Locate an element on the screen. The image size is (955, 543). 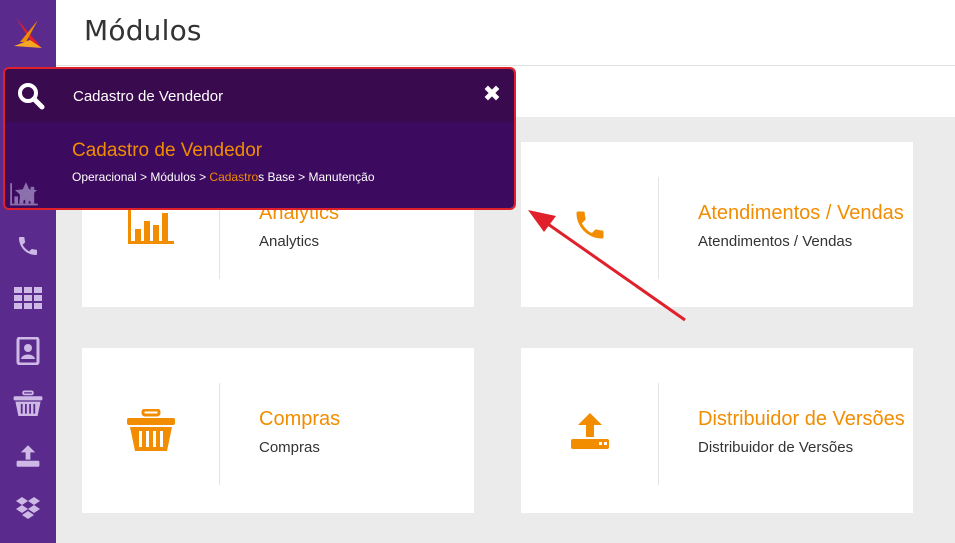
module-subtitle: Compras is located at coordinates (289, 447).